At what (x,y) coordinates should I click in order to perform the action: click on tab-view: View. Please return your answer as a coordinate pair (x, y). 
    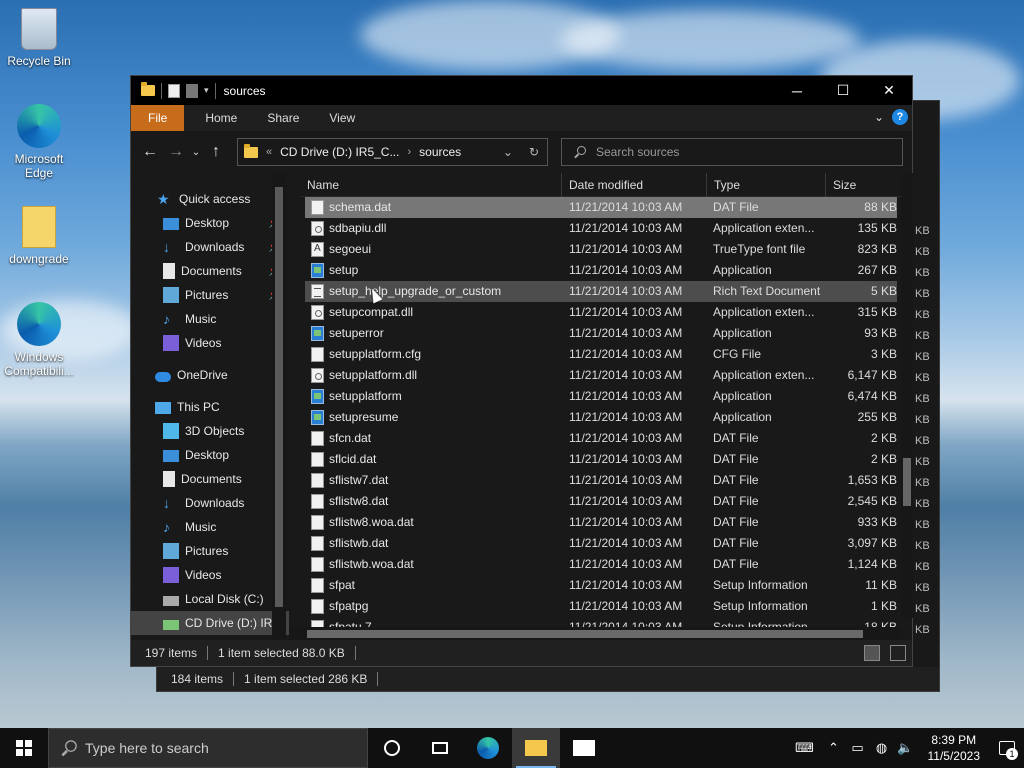
    Looking at the image, I should click on (342, 118).